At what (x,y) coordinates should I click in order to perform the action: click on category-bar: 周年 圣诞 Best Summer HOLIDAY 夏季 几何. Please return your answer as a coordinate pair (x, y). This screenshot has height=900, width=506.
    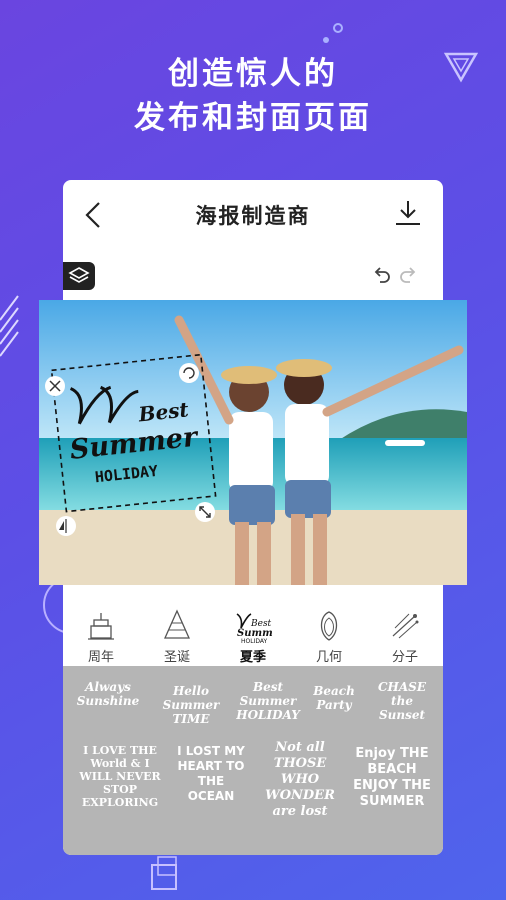
    Looking at the image, I should click on (253, 633).